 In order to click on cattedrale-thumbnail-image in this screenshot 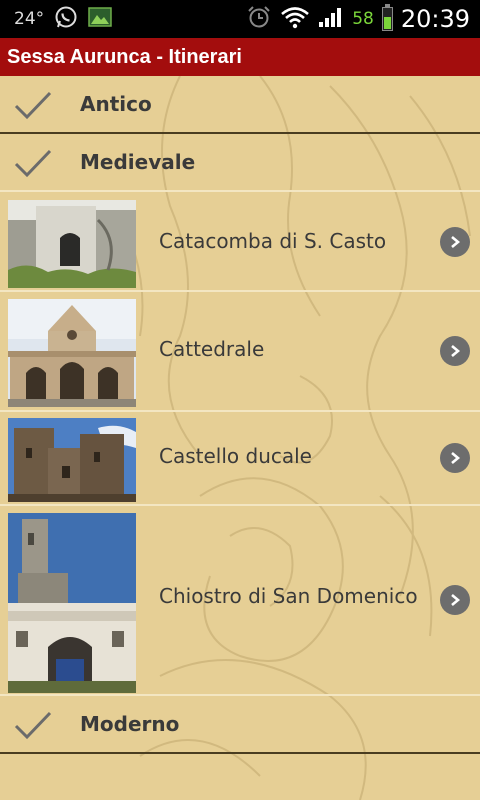, I will do `click(72, 353)`.